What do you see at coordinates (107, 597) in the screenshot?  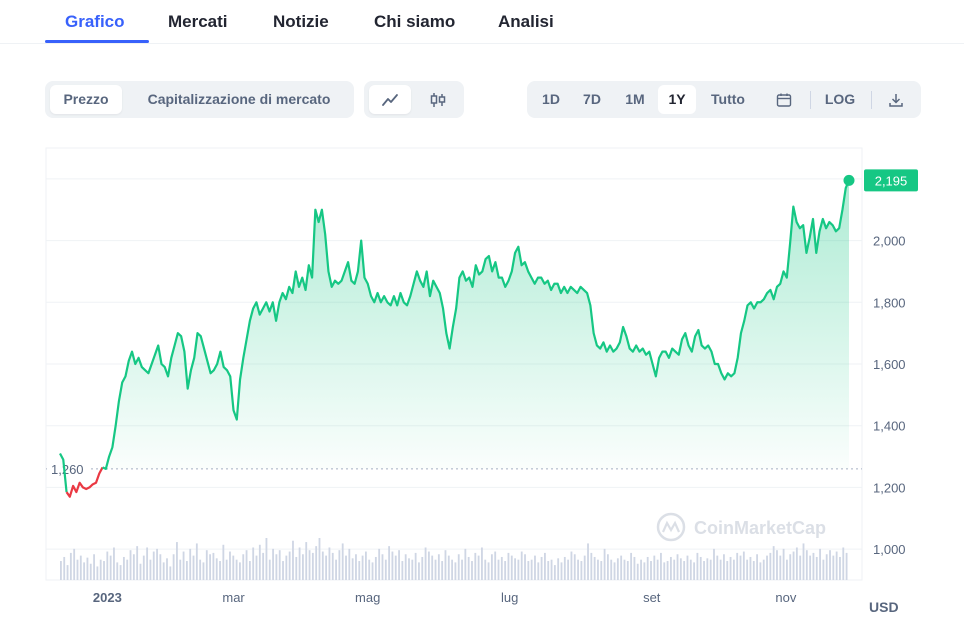 I see `x-tick-label: 2023` at bounding box center [107, 597].